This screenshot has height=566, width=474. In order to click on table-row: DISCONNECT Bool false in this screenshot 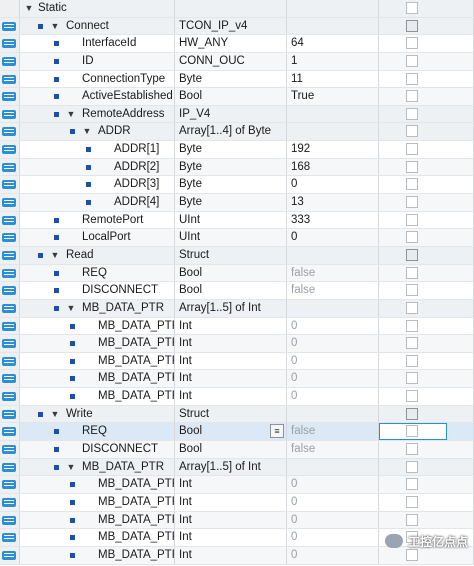, I will do `click(237, 291)`.